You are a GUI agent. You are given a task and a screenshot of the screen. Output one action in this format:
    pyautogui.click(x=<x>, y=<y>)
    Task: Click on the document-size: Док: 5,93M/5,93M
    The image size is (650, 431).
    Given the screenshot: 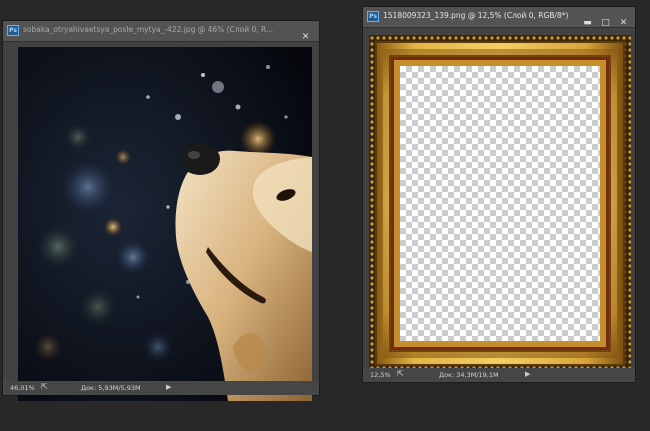 What is the action you would take?
    pyautogui.click(x=111, y=388)
    